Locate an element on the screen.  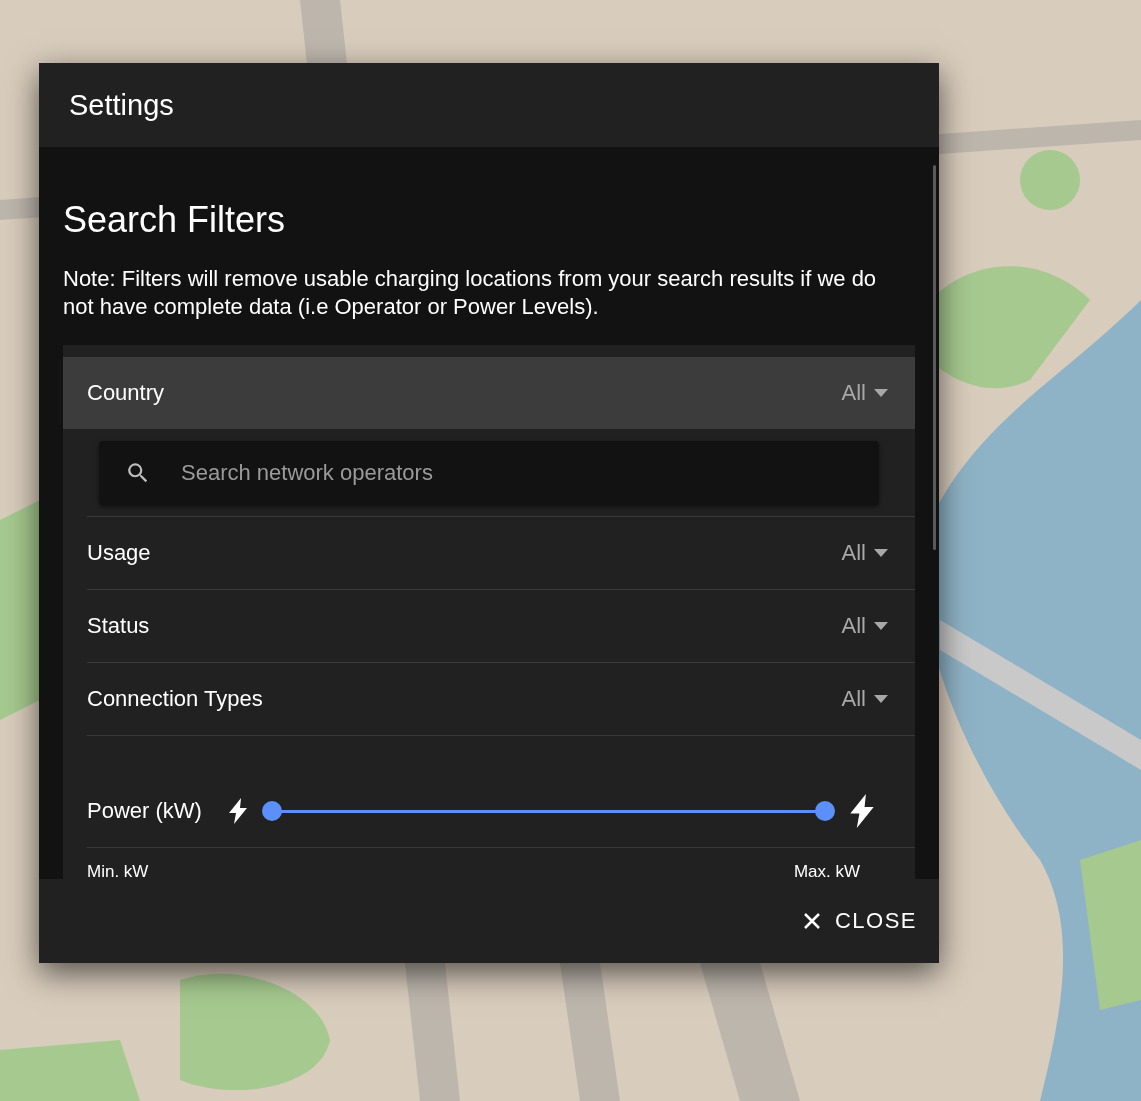
section-title: Search Filters is located at coordinates (175, 220).